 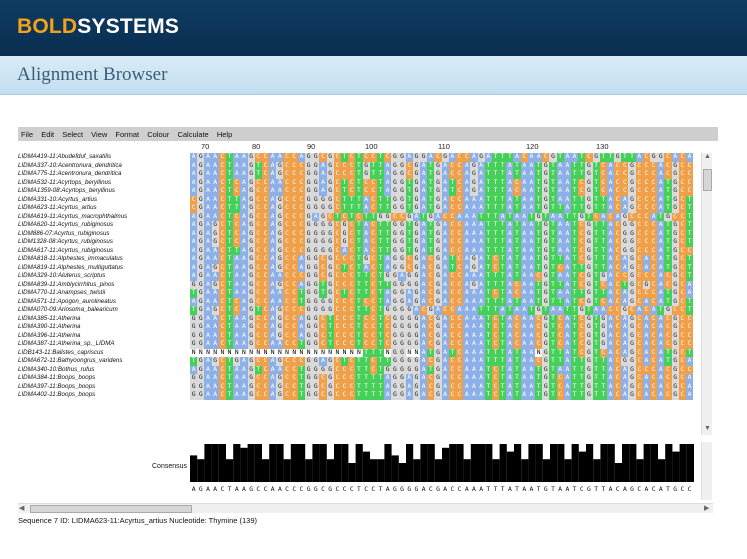 What do you see at coordinates (158, 133) in the screenshot?
I see `menu-colour: Colour` at bounding box center [158, 133].